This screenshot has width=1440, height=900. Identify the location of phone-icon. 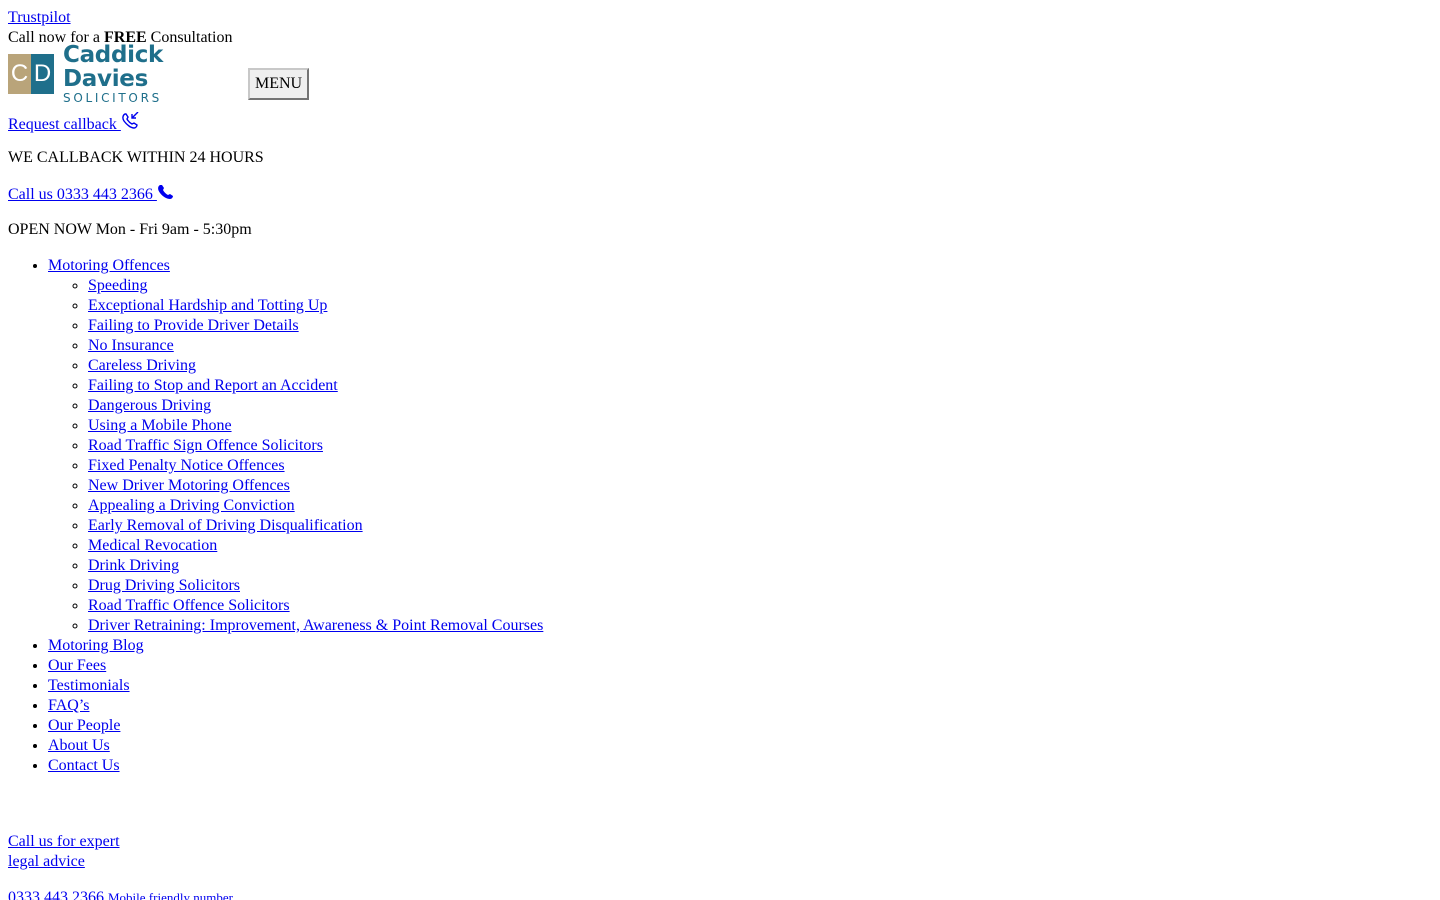
(165, 195).